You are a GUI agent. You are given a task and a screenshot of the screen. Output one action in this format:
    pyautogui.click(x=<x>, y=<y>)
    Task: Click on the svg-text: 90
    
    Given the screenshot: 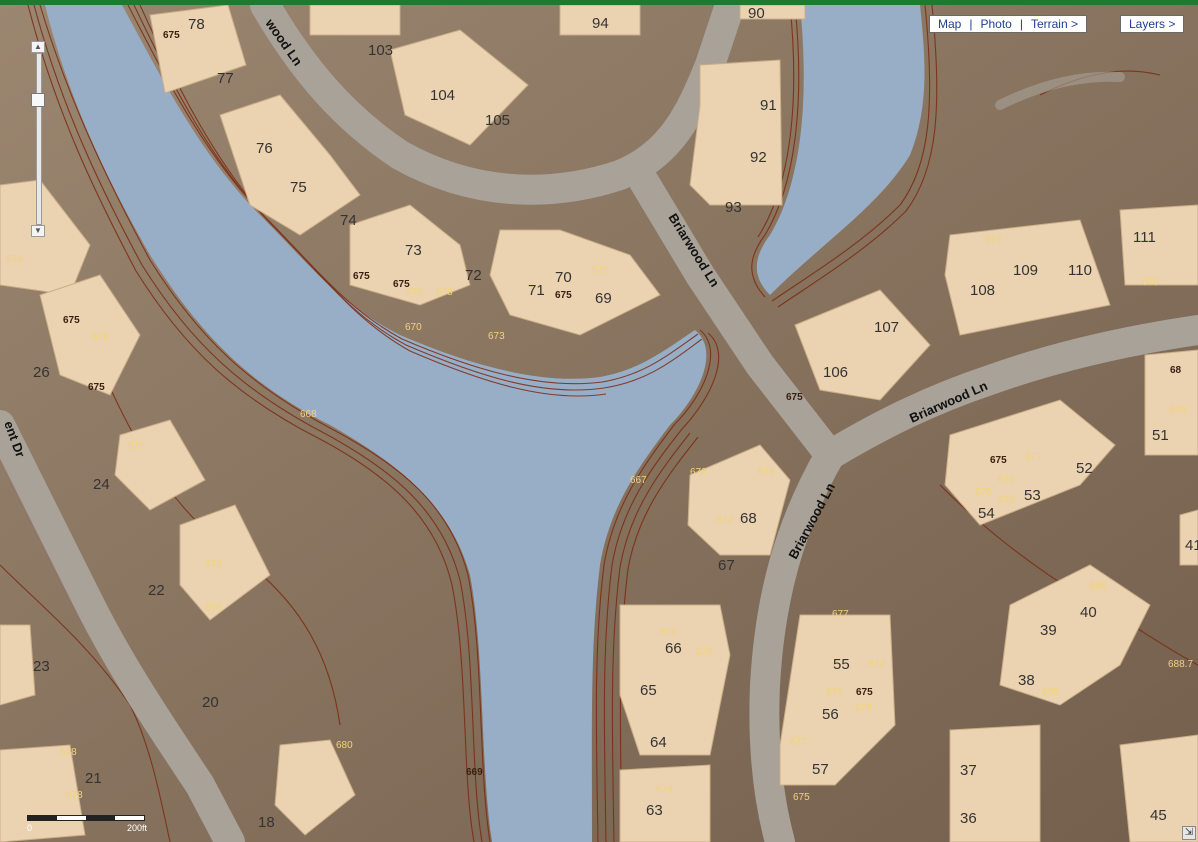 What is the action you would take?
    pyautogui.click(x=756, y=13)
    